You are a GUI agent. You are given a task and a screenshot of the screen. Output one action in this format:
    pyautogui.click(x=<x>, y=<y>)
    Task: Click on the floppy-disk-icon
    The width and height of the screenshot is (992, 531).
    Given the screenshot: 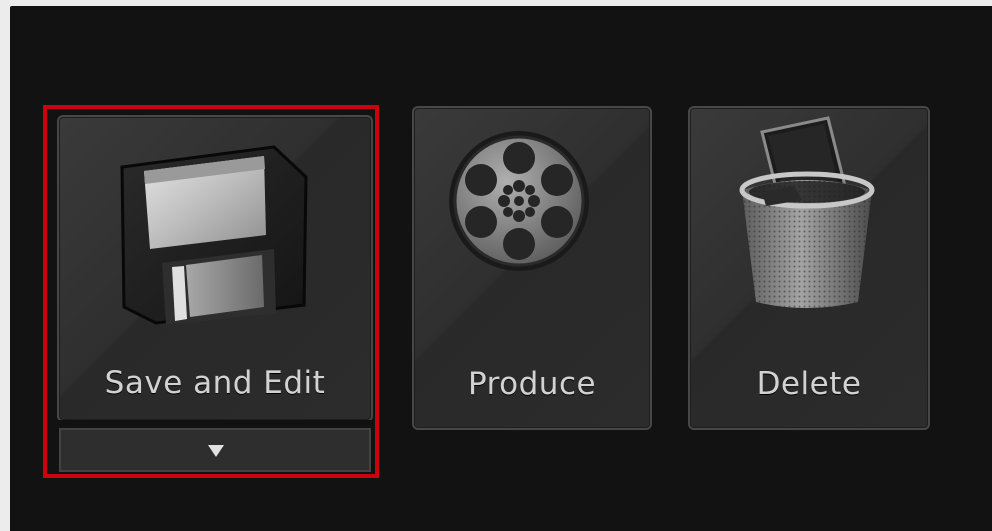 What is the action you would take?
    pyautogui.click(x=214, y=237)
    